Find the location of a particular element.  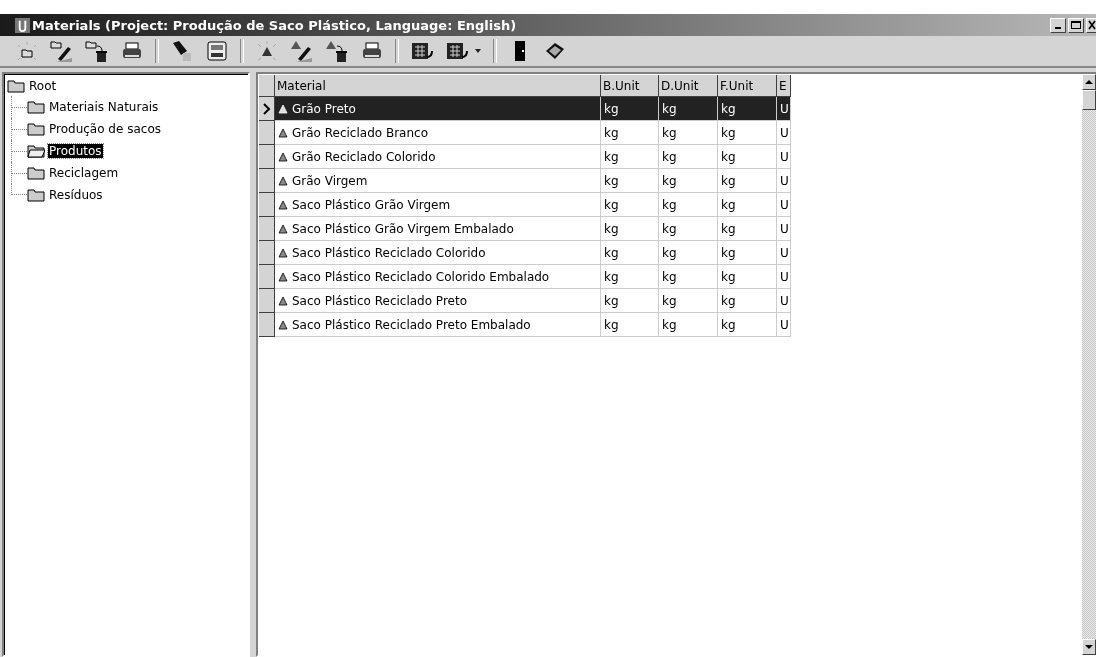

triangle-trash-icon is located at coordinates (337, 51).